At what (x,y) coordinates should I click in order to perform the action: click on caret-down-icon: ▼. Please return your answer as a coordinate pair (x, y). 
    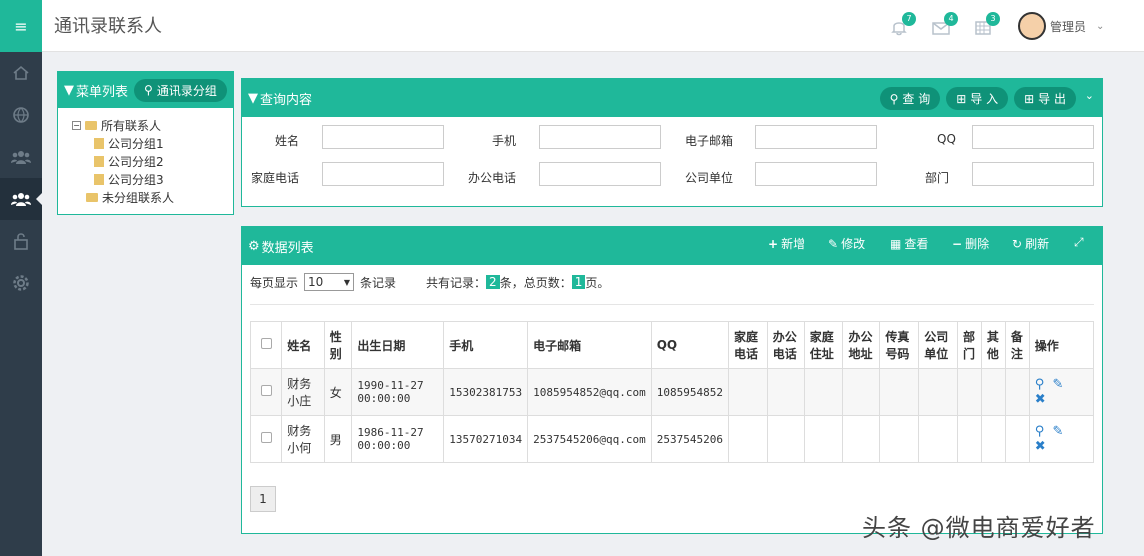
    Looking at the image, I should click on (347, 282).